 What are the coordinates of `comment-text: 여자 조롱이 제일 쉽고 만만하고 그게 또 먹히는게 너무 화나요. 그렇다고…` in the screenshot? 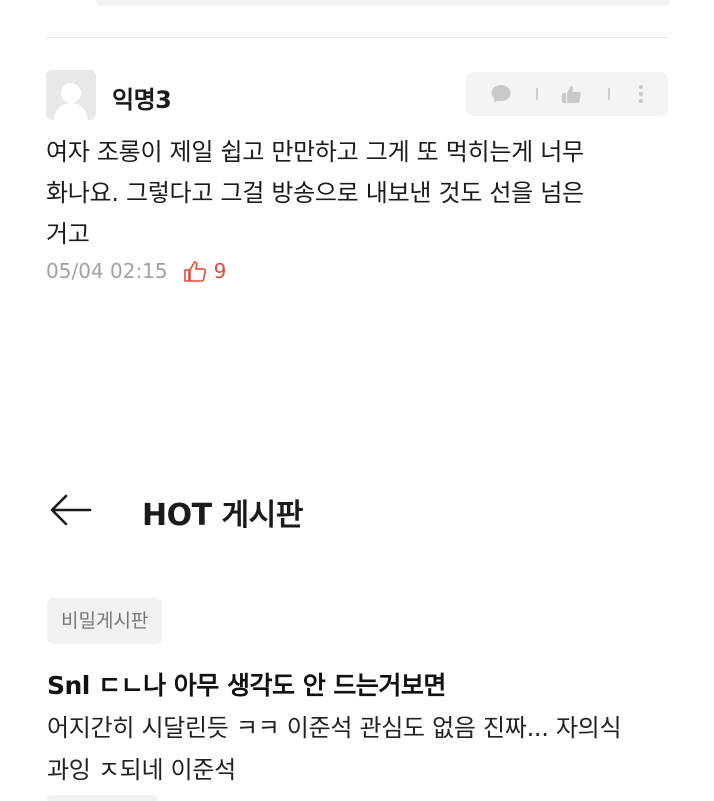 It's located at (315, 193).